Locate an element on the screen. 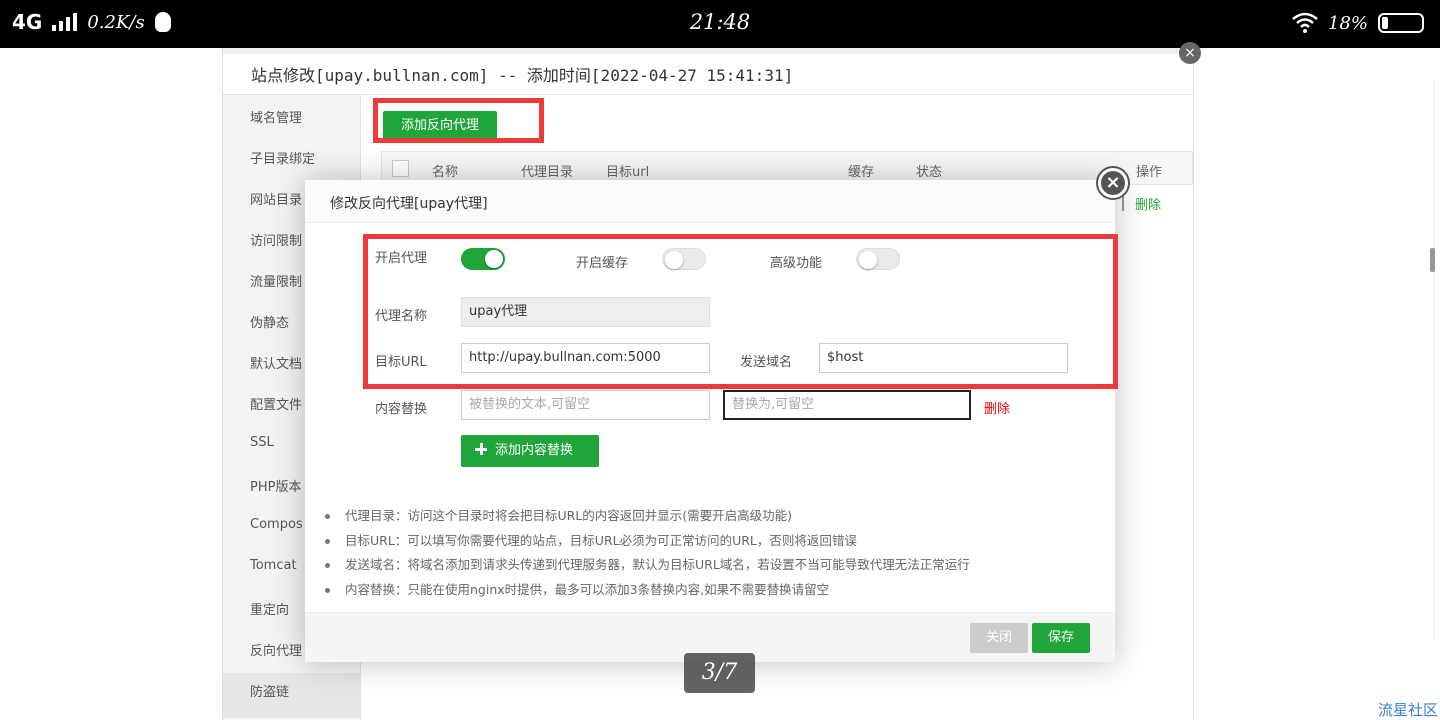 The image size is (1440, 720). phone-status-bar: 4G 0.2K/s 21:48 18% is located at coordinates (720, 24).